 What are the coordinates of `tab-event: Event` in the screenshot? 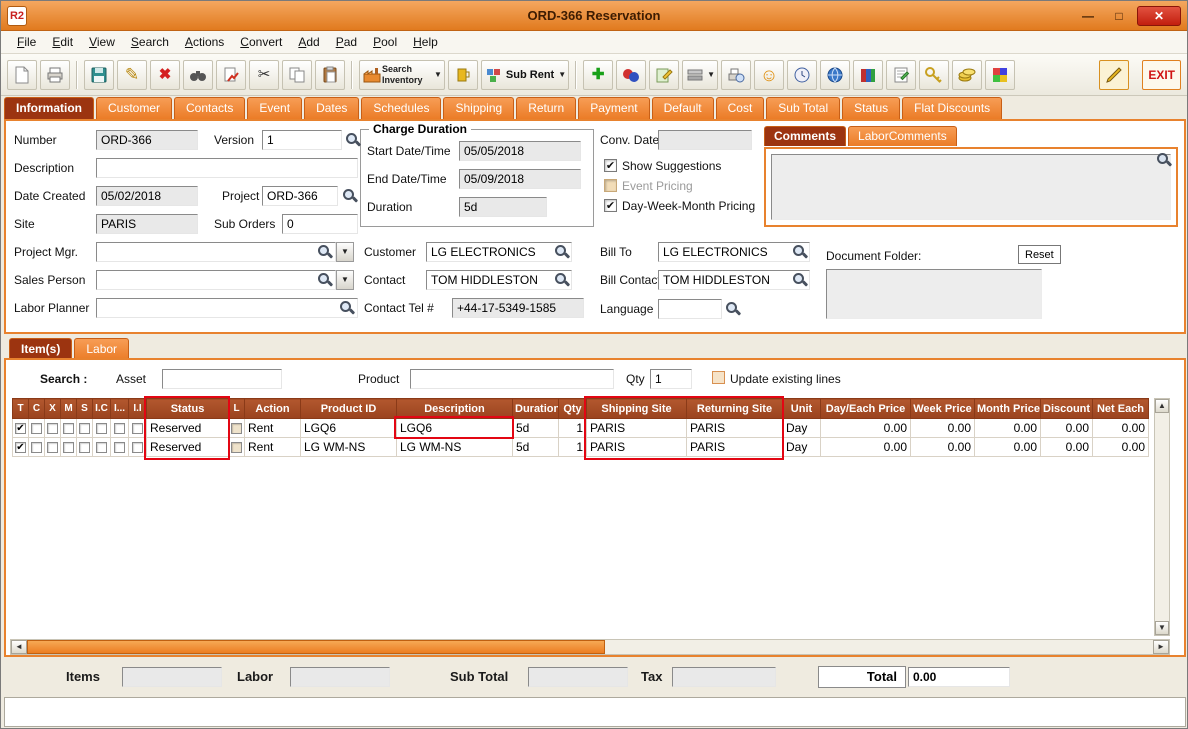 It's located at (275, 108).